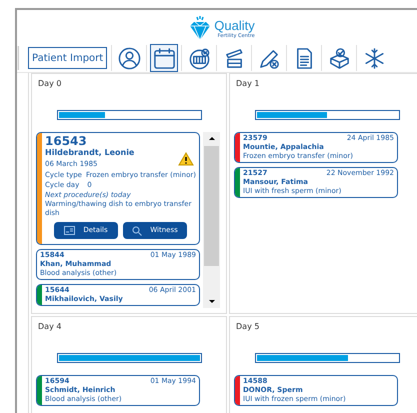 Image resolution: width=417 pixels, height=413 pixels. I want to click on id-card-icon, so click(70, 230).